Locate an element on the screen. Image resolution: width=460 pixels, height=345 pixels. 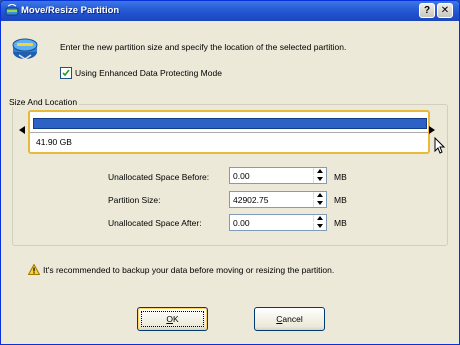
partition-map: 41.90 GB is located at coordinates (229, 132).